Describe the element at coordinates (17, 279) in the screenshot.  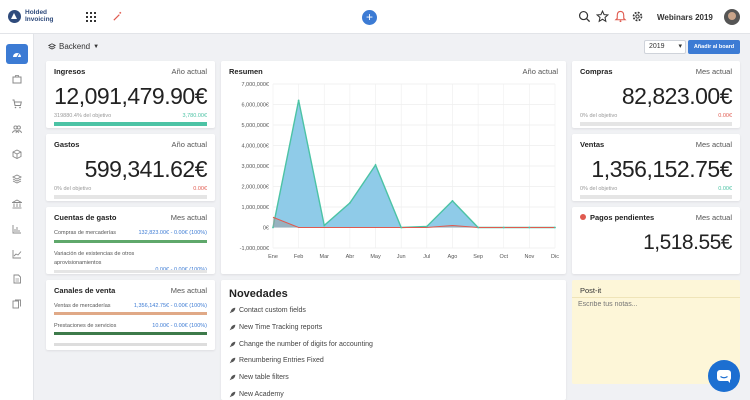
I see `sidebar-item-documents` at that location.